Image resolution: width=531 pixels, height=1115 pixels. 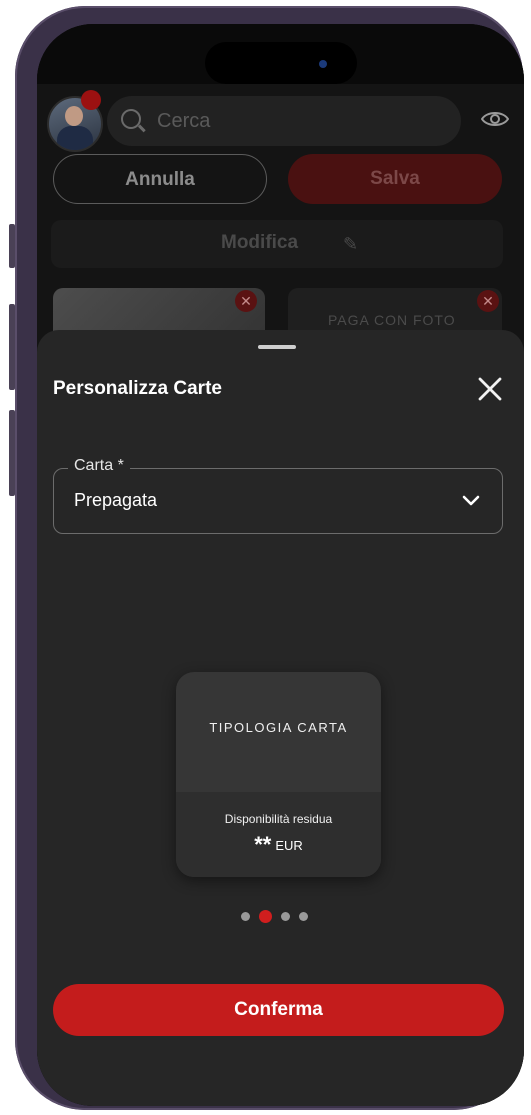 I want to click on search-icon, so click(x=131, y=119).